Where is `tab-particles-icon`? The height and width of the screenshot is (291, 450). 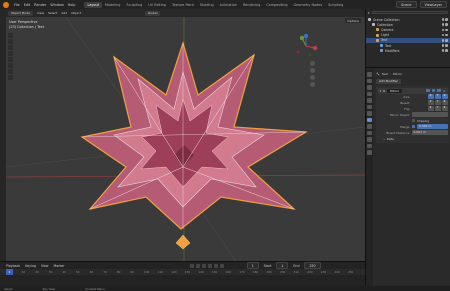 tab-particles-icon is located at coordinates (369, 126).